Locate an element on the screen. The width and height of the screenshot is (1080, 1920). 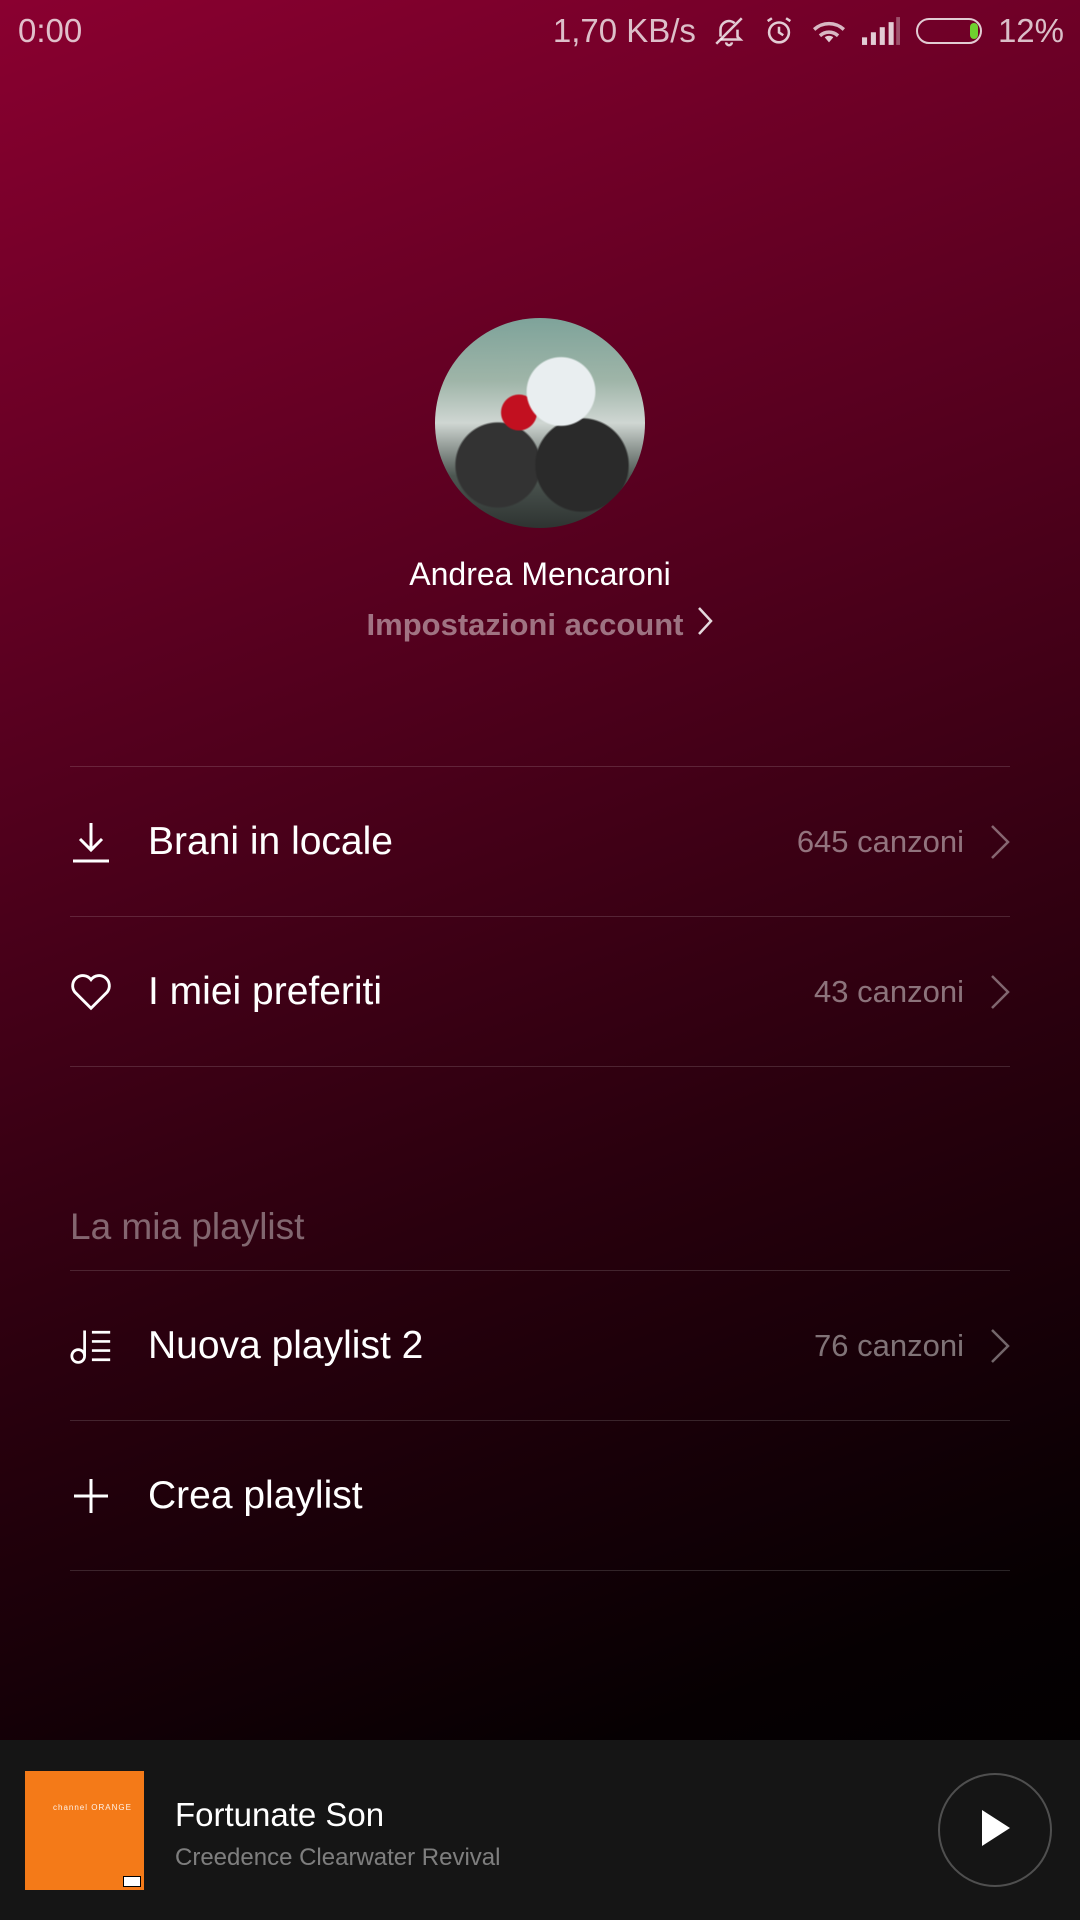
heart-icon is located at coordinates (91, 992).